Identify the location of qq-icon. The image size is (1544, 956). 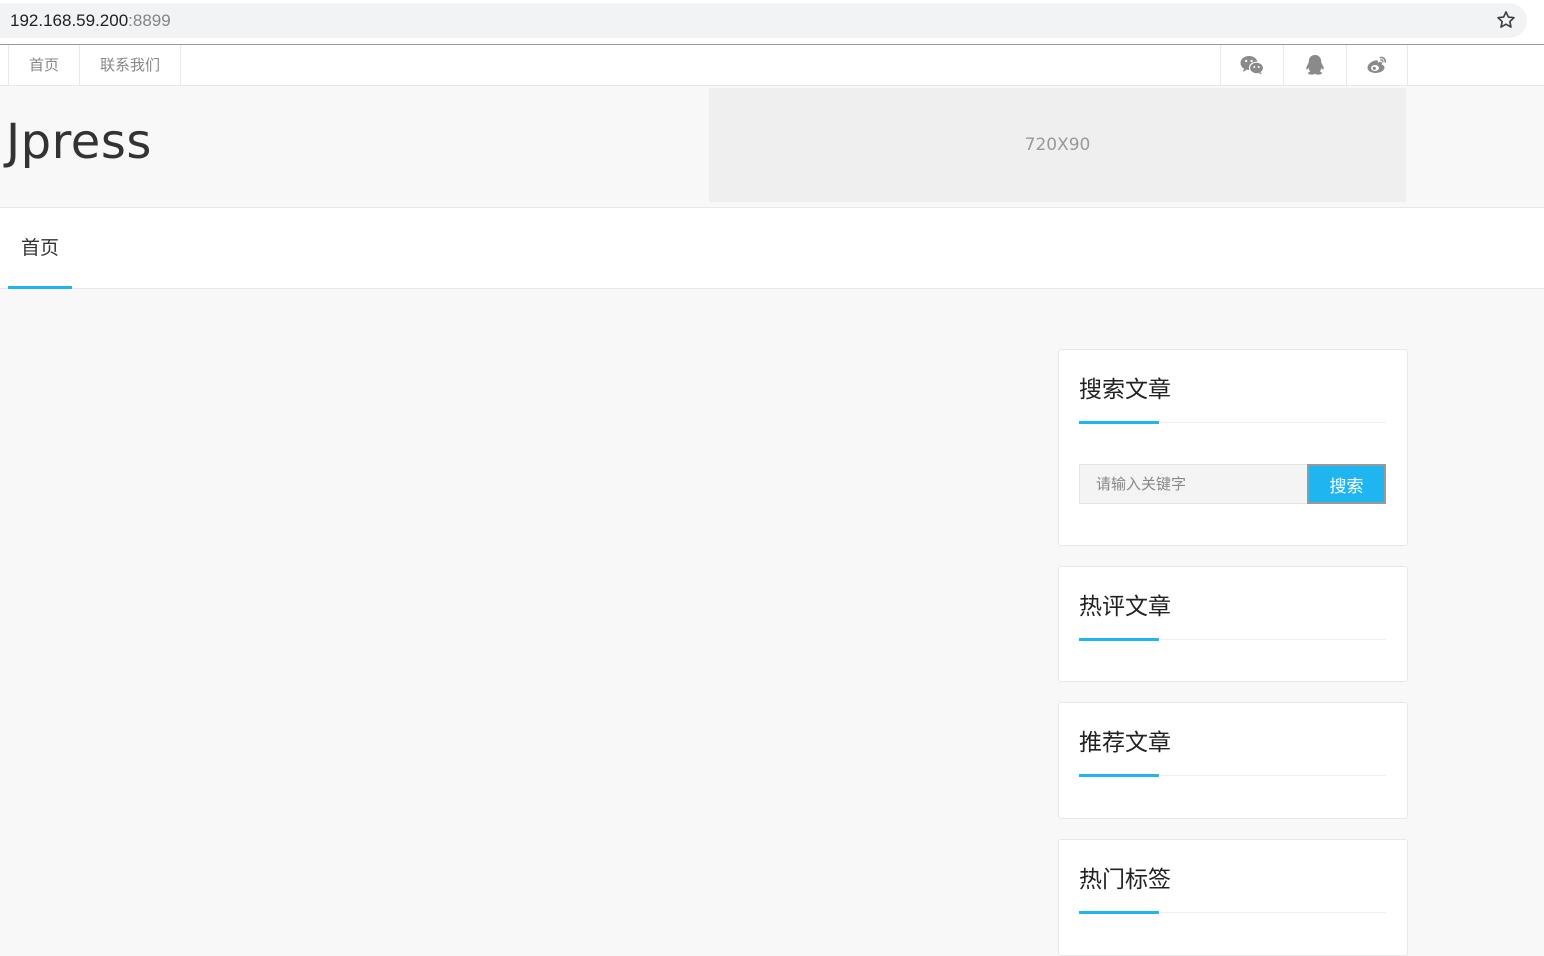
(1315, 65).